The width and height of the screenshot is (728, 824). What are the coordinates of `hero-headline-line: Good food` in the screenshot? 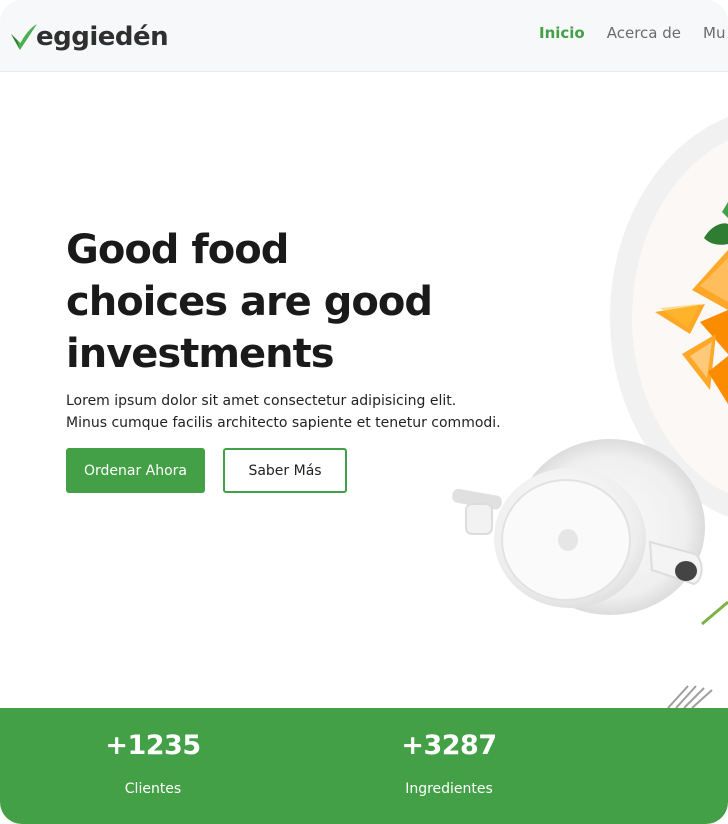 It's located at (177, 250).